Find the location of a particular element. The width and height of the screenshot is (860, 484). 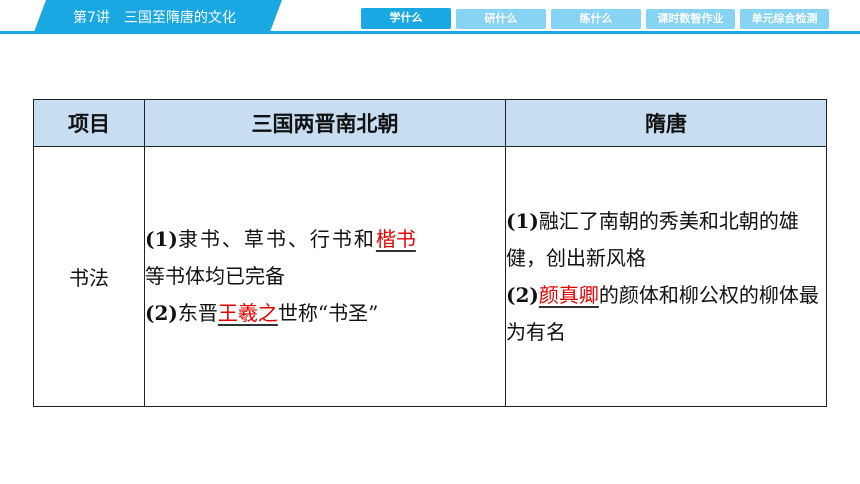

lesson-name: 三国至隋唐的文化 is located at coordinates (179, 18).